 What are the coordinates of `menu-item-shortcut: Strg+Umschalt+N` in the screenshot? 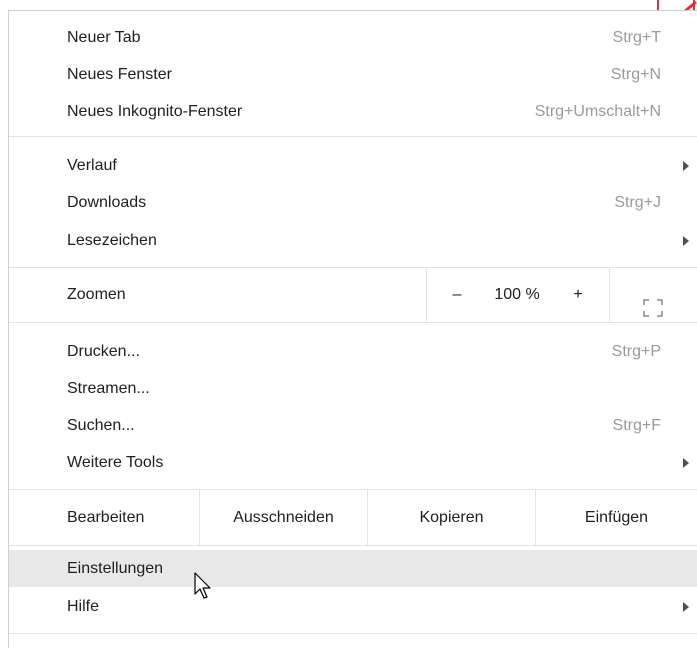 It's located at (597, 111).